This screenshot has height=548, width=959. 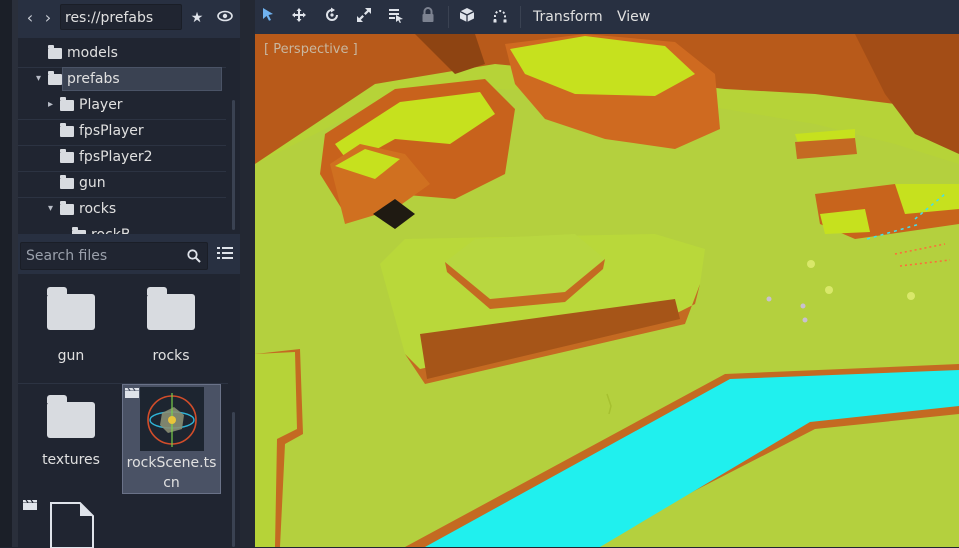 What do you see at coordinates (48, 18) in the screenshot?
I see `forward-button: ›` at bounding box center [48, 18].